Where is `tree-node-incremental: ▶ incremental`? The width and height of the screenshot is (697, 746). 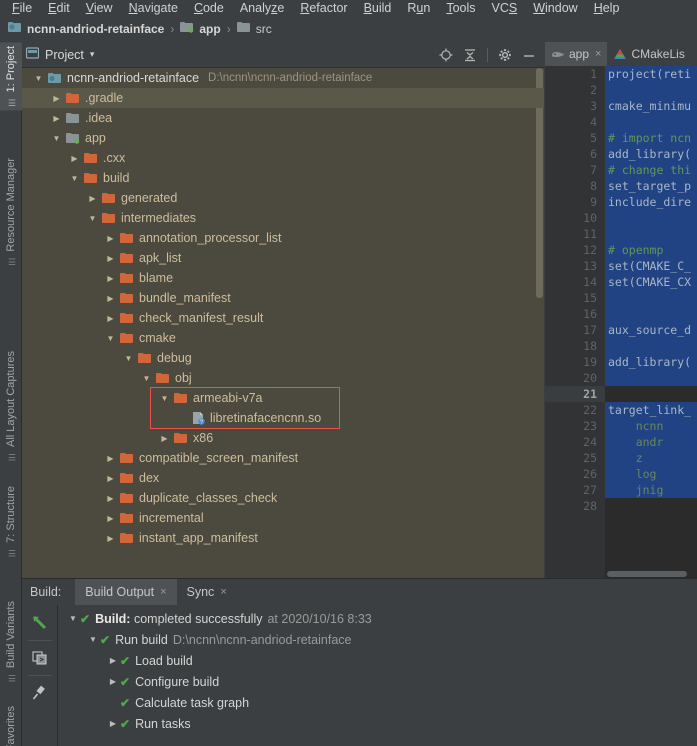 tree-node-incremental: ▶ incremental is located at coordinates (283, 518).